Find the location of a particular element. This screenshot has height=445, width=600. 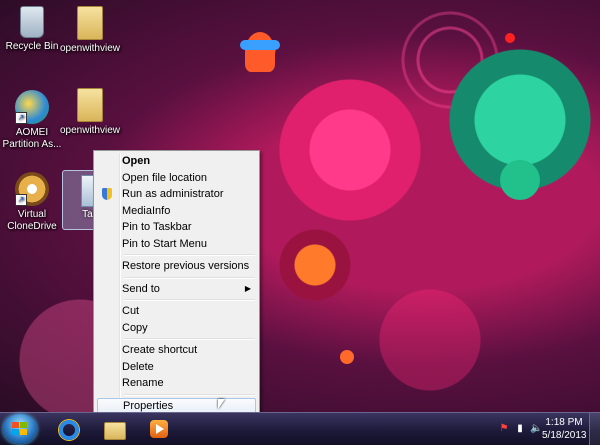

network-icon: ▮ is located at coordinates (520, 429).